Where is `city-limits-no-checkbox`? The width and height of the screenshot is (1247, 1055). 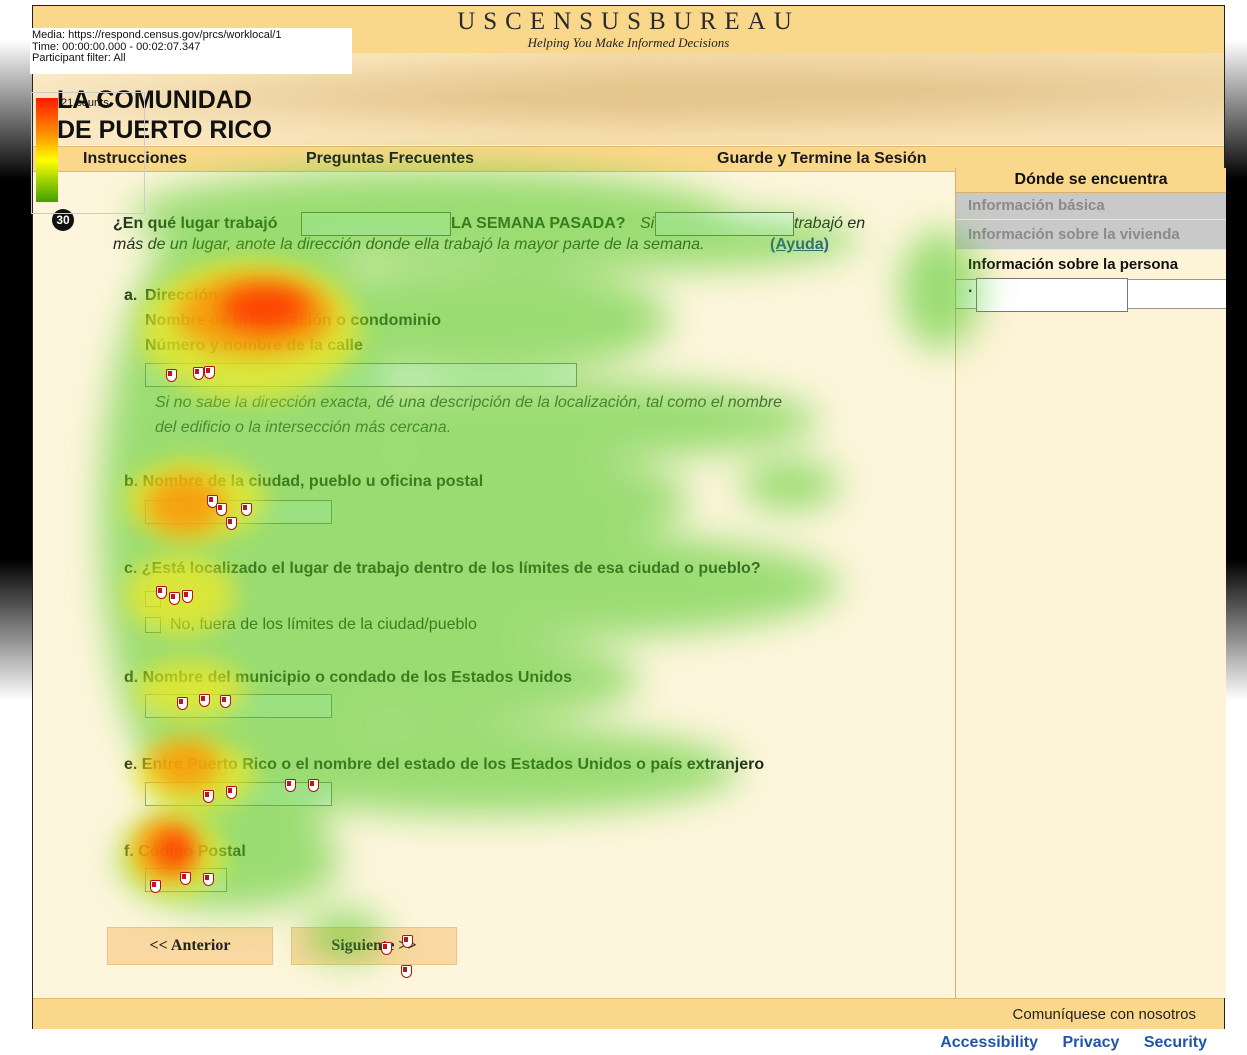
city-limits-no-checkbox is located at coordinates (153, 625).